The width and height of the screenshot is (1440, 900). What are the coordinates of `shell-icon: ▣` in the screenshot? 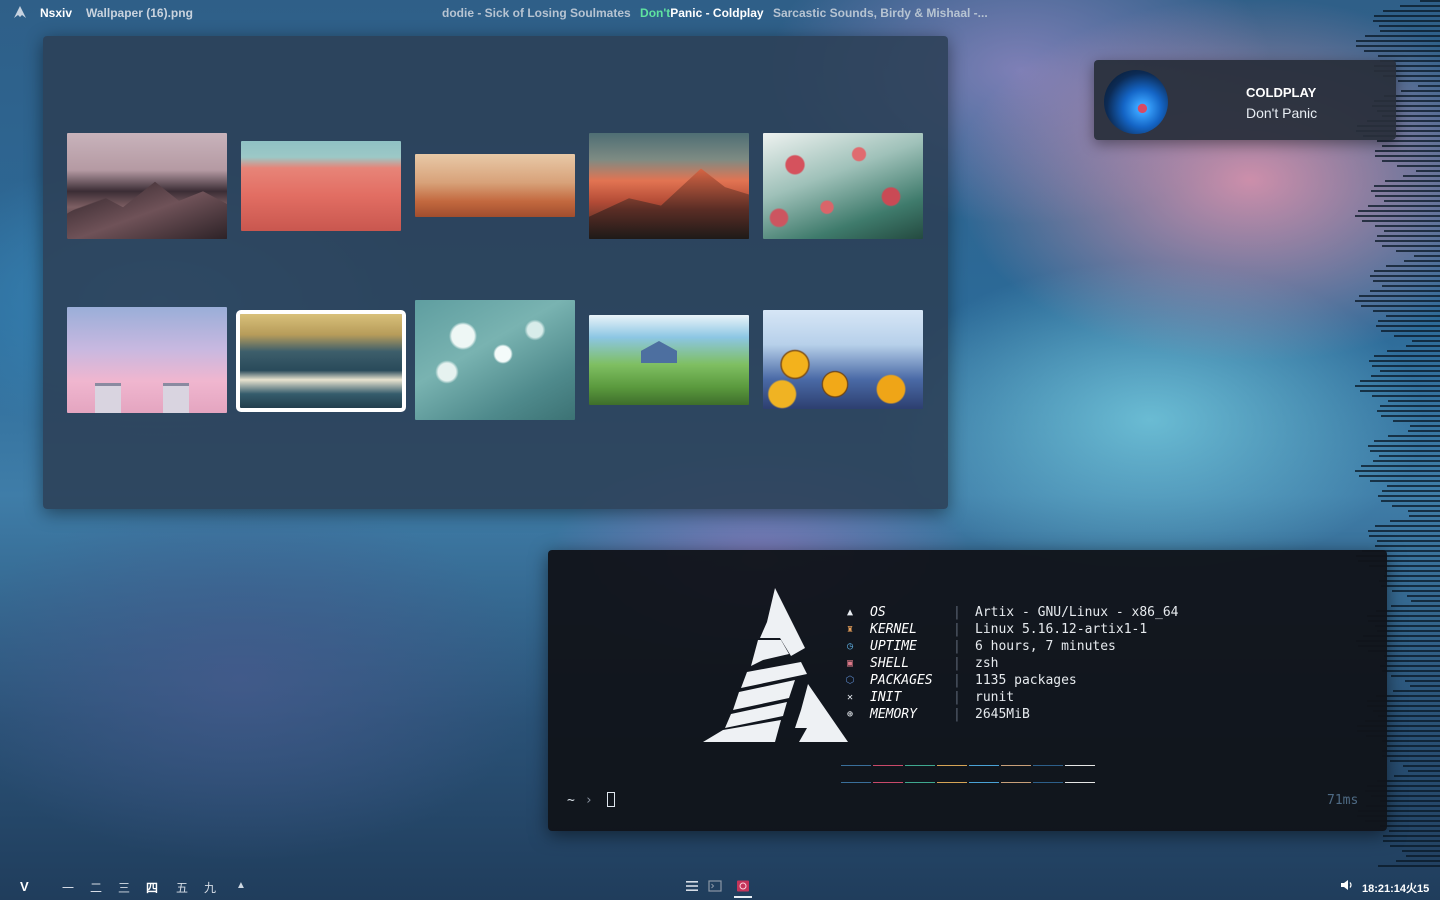 It's located at (850, 663).